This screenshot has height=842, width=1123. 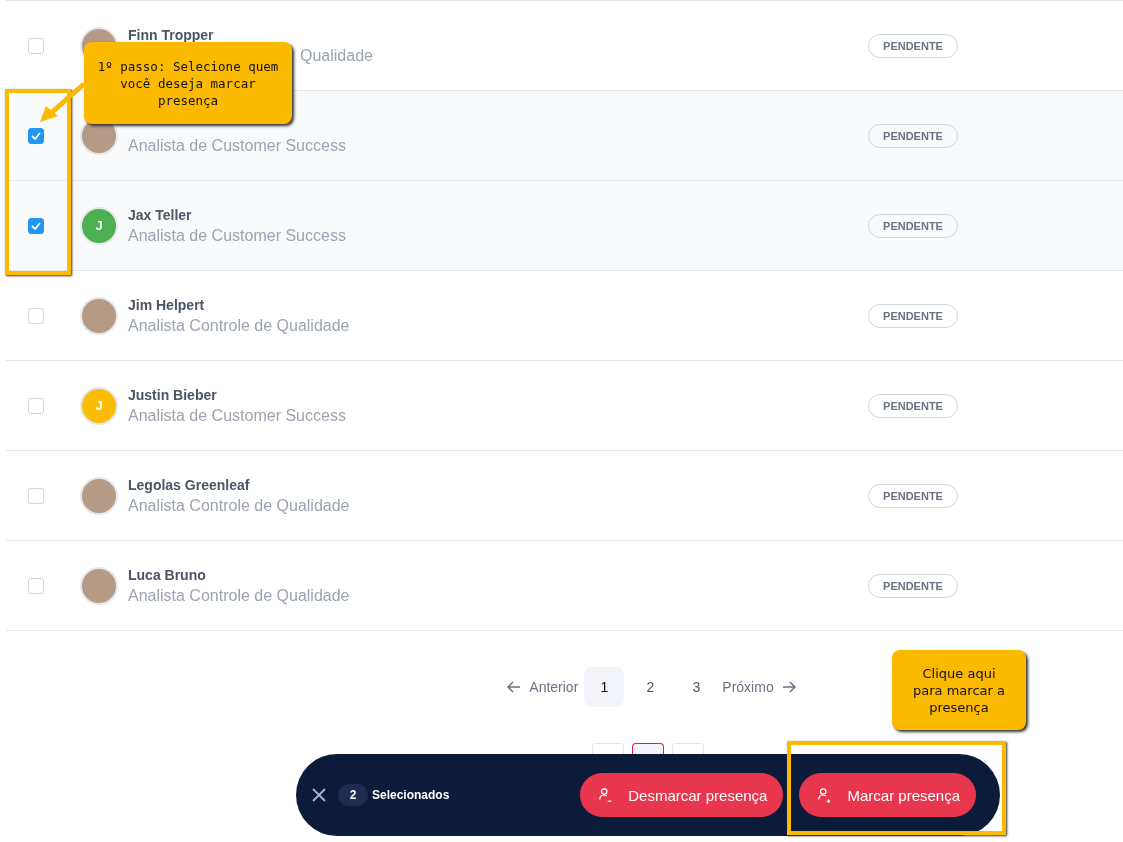 I want to click on unmark-attendance-button: Desmarcar presença, so click(x=682, y=795).